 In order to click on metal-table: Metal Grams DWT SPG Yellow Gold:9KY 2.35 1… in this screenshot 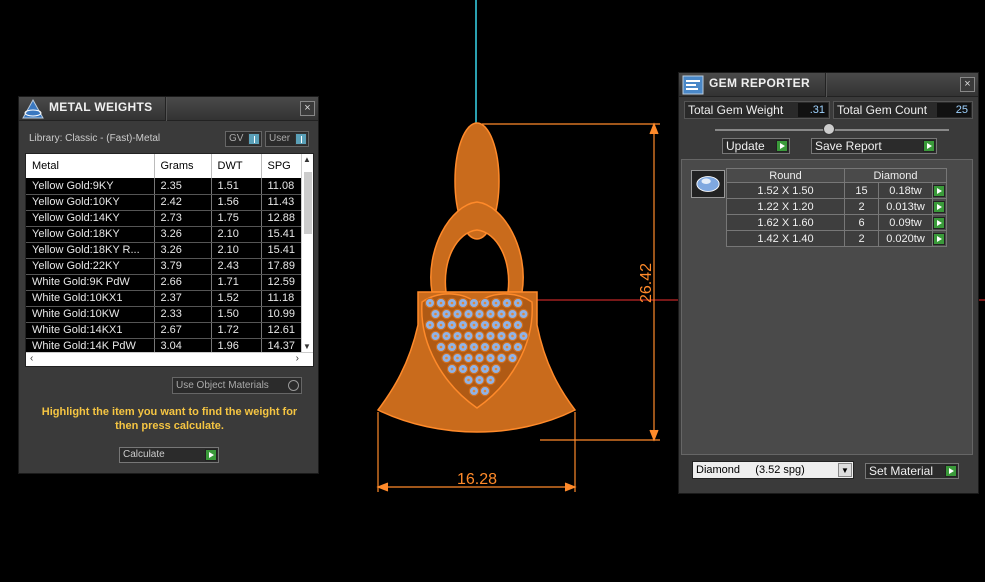, I will do `click(169, 260)`.